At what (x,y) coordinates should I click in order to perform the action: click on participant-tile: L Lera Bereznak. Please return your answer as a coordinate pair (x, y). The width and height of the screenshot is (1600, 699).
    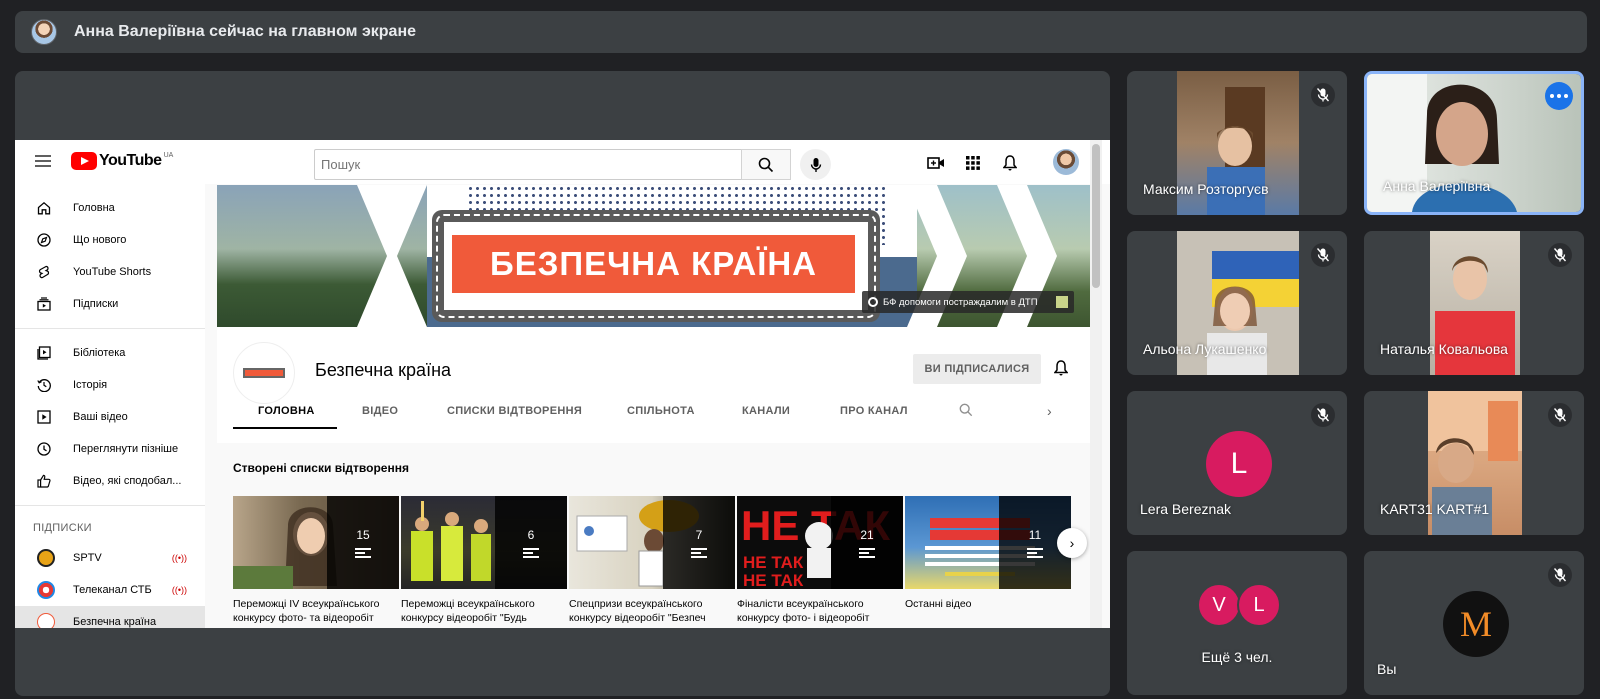
    Looking at the image, I should click on (1237, 463).